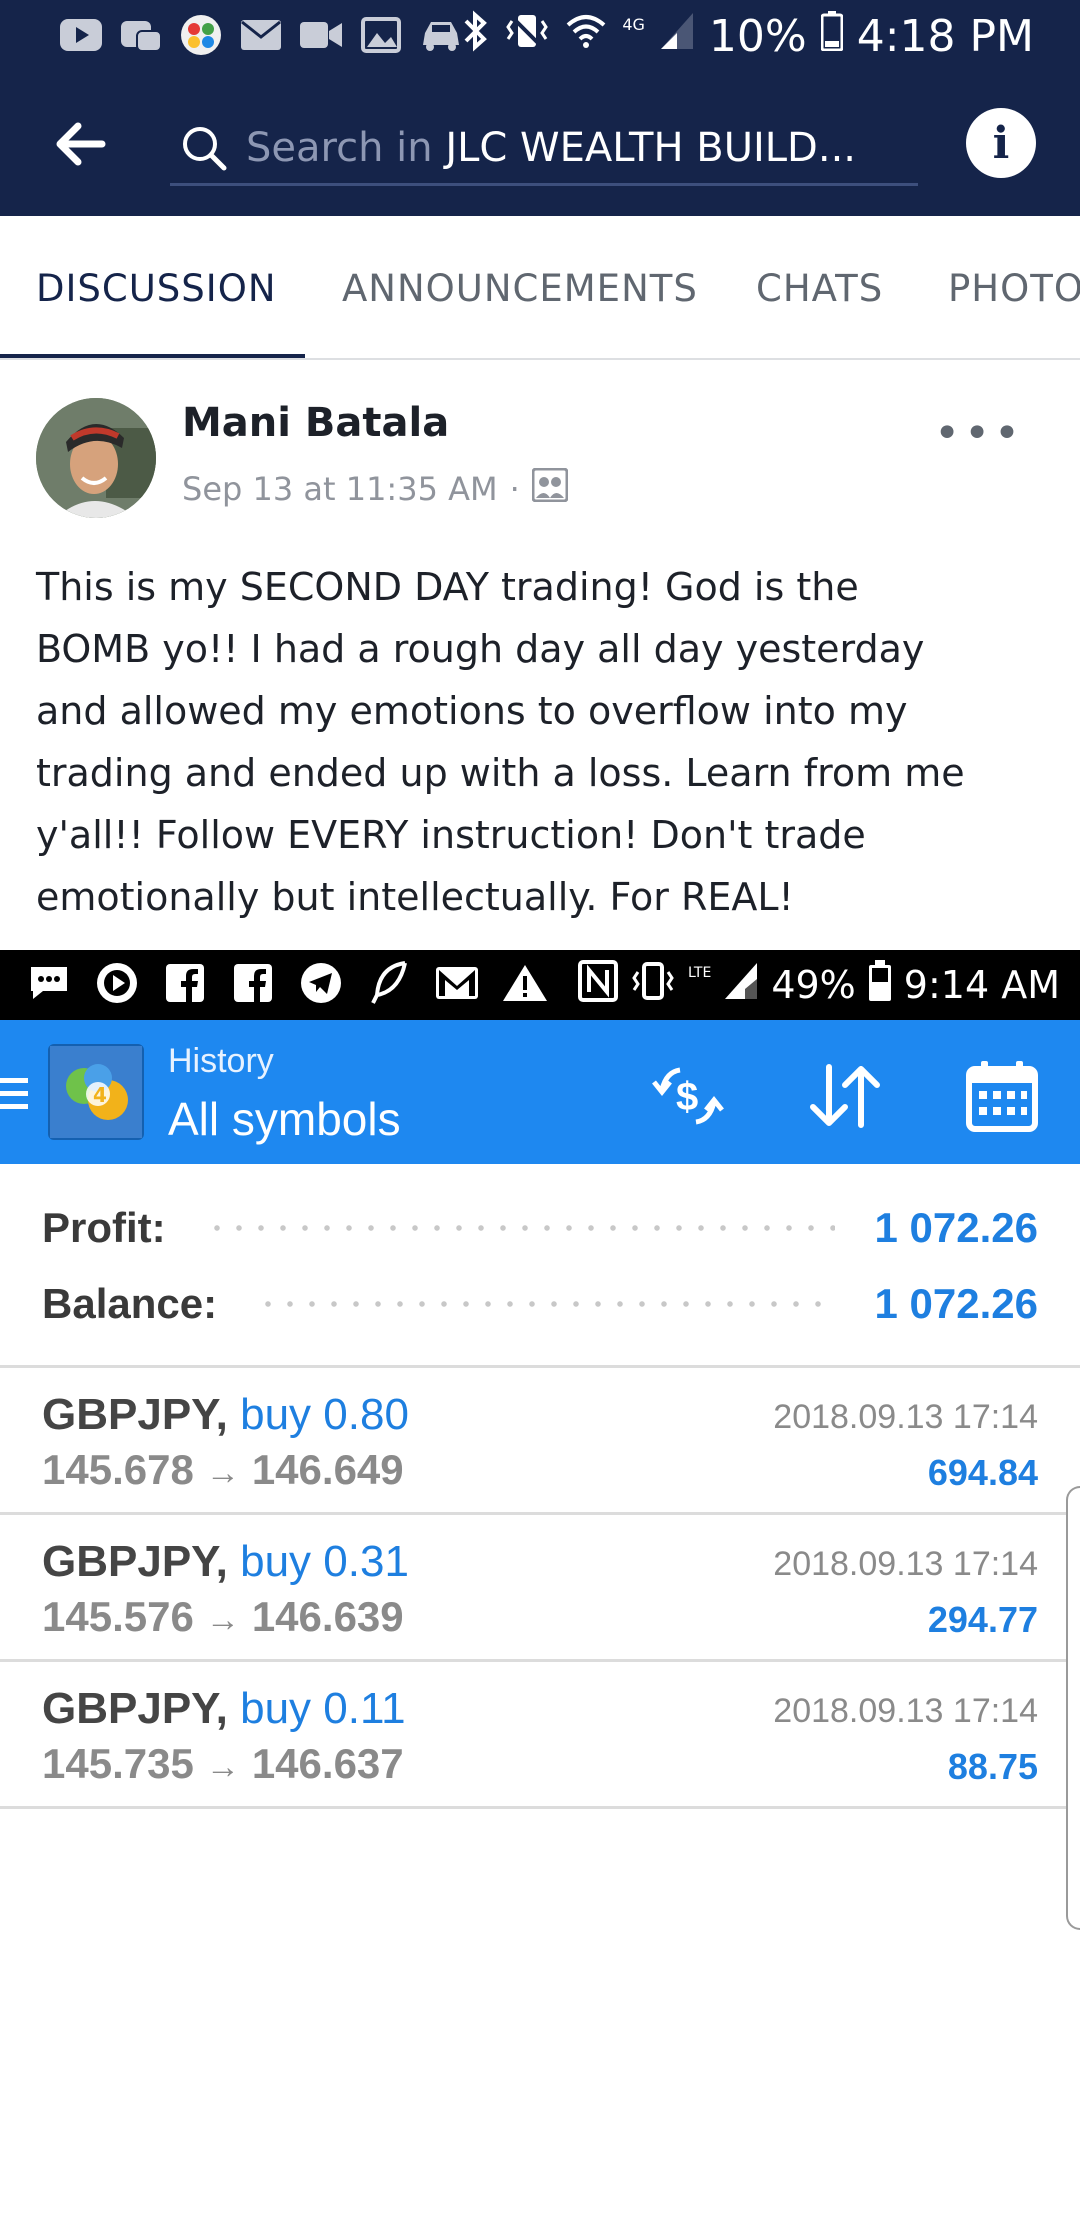  Describe the element at coordinates (1014, 287) in the screenshot. I see `tab-photos: PHOTOS` at that location.